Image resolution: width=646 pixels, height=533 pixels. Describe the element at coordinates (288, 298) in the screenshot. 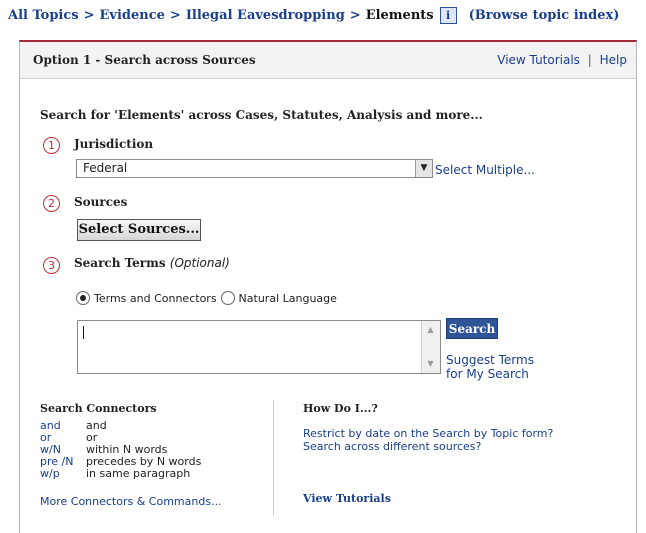

I see `natural-language-label: Natural Language` at that location.